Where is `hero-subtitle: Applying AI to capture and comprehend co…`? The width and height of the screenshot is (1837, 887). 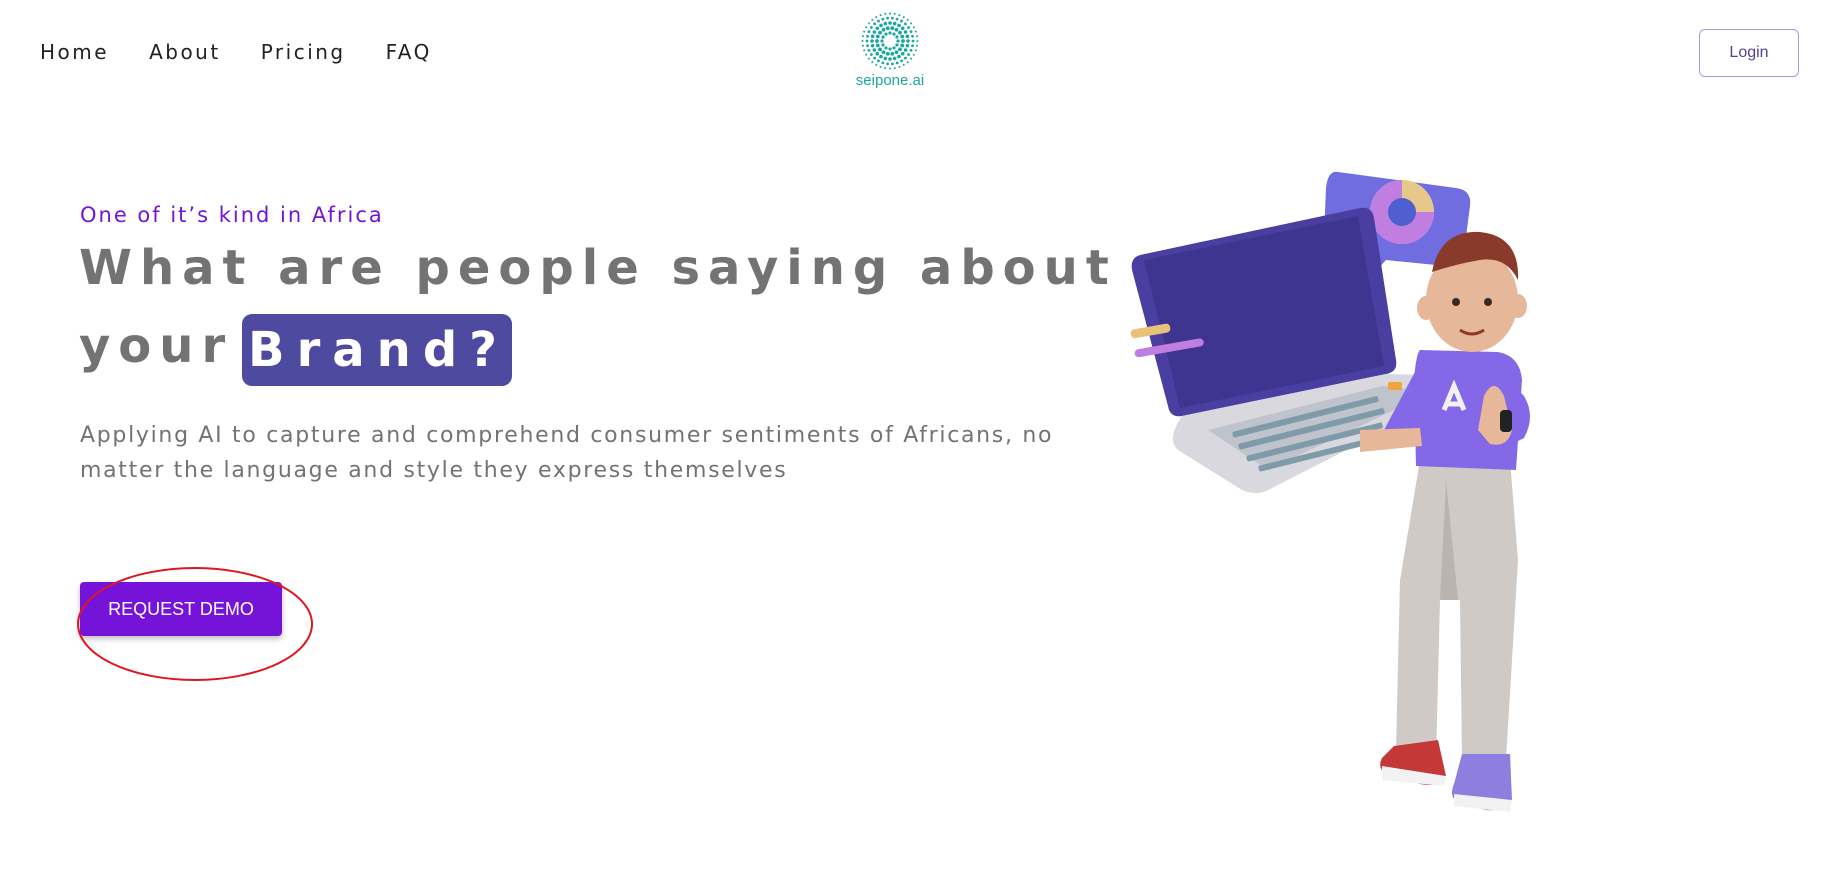 hero-subtitle: Applying AI to capture and comprehend co… is located at coordinates (567, 453).